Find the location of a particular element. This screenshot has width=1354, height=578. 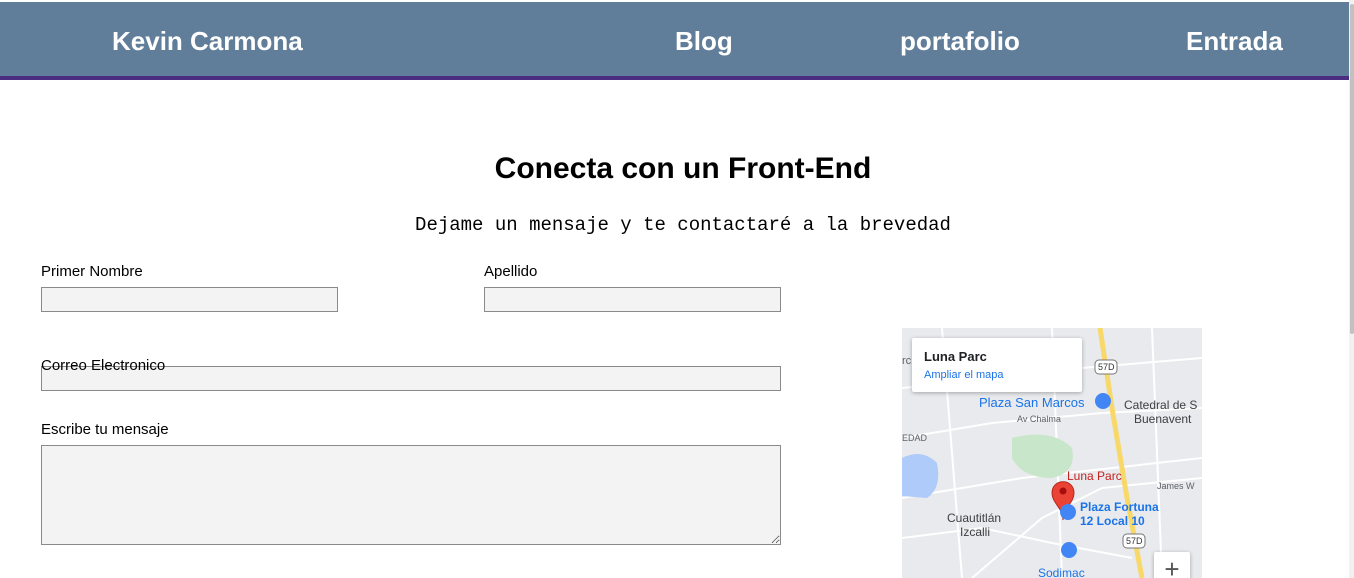

message-label: Escribe tu mensaje is located at coordinates (105, 429).